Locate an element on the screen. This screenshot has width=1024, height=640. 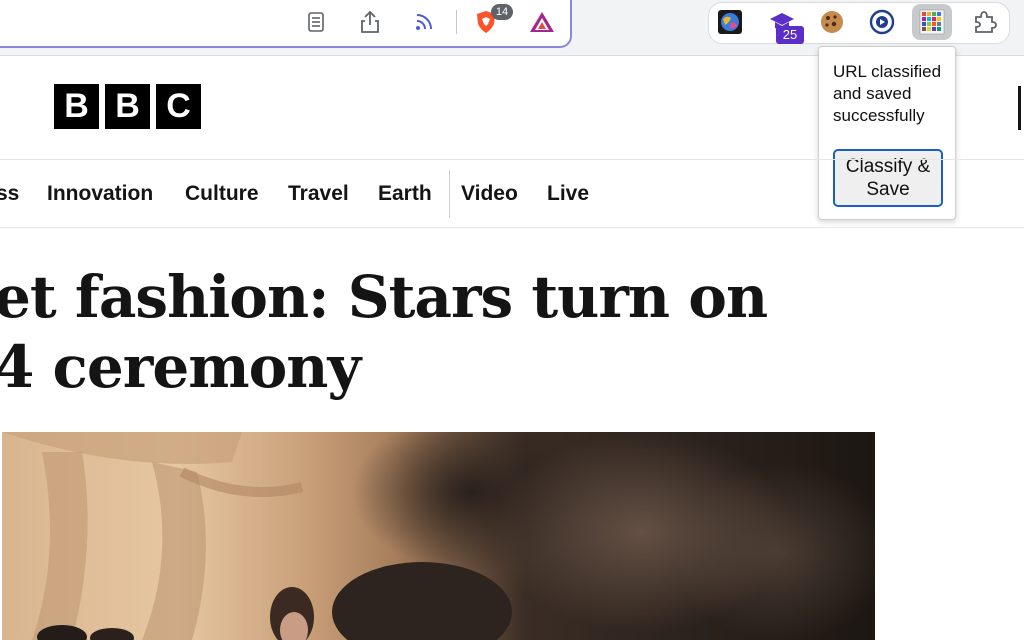
nav-item-travel: Travel is located at coordinates (318, 194).